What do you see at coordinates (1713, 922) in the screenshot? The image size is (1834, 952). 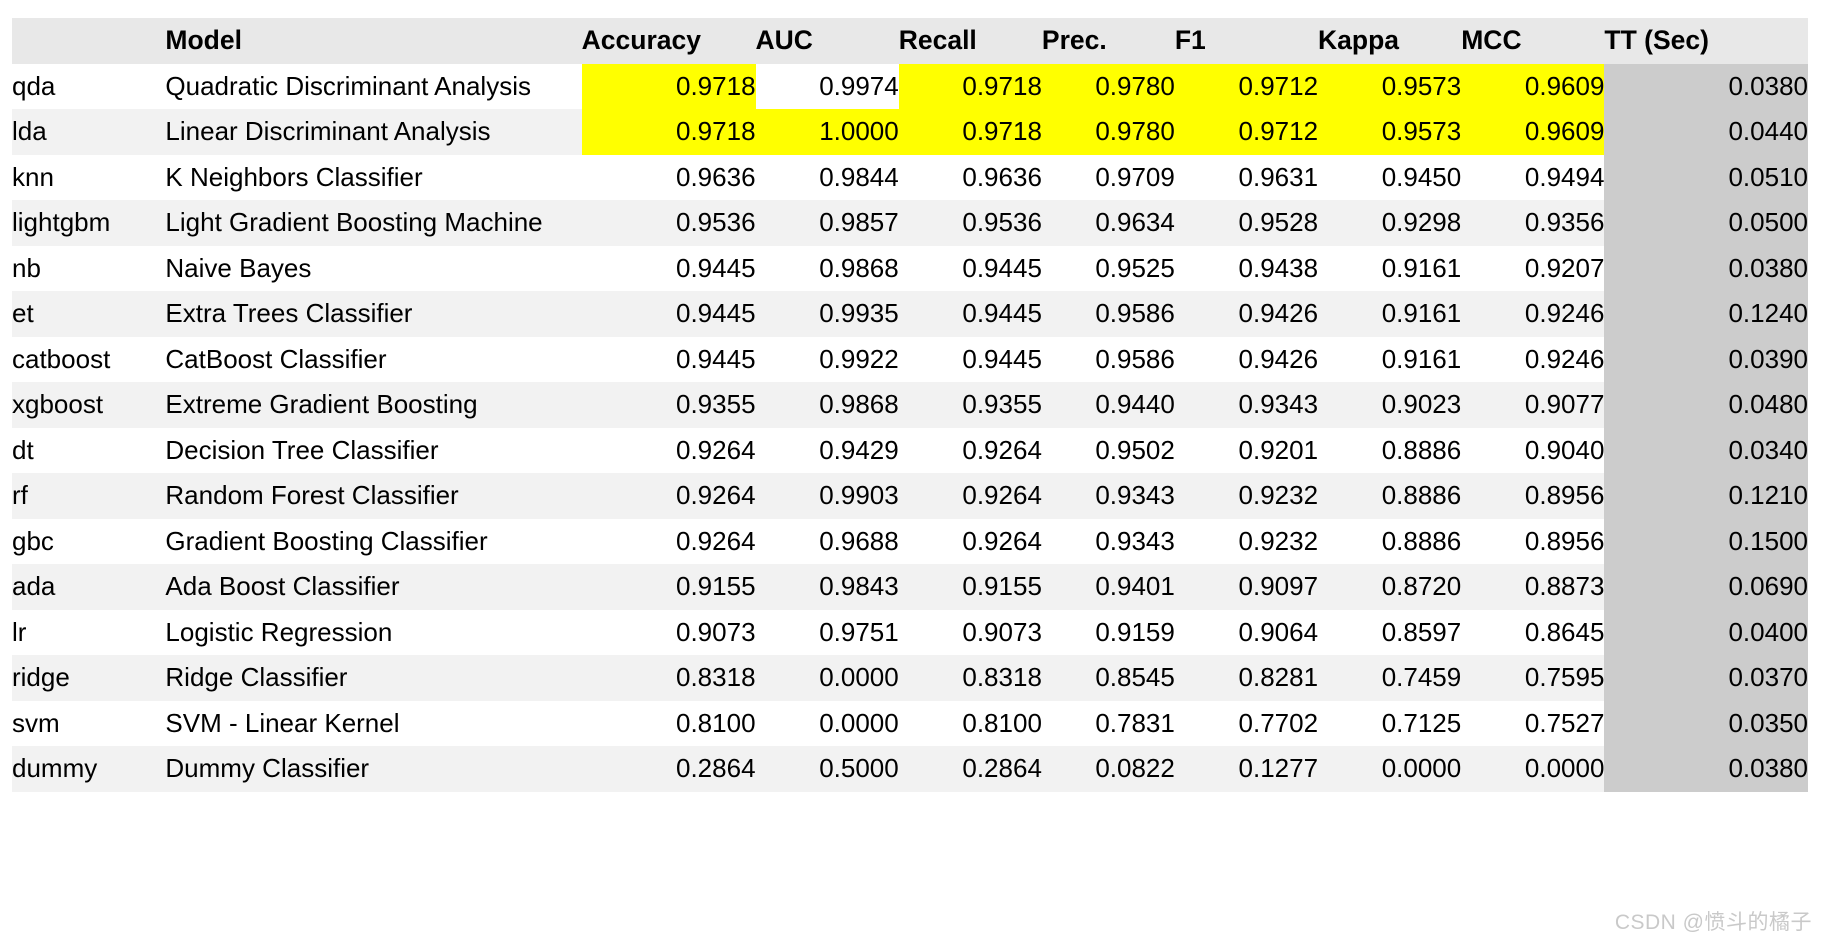 I see `csdn-watermark: CSDN @愤斗的橘子` at bounding box center [1713, 922].